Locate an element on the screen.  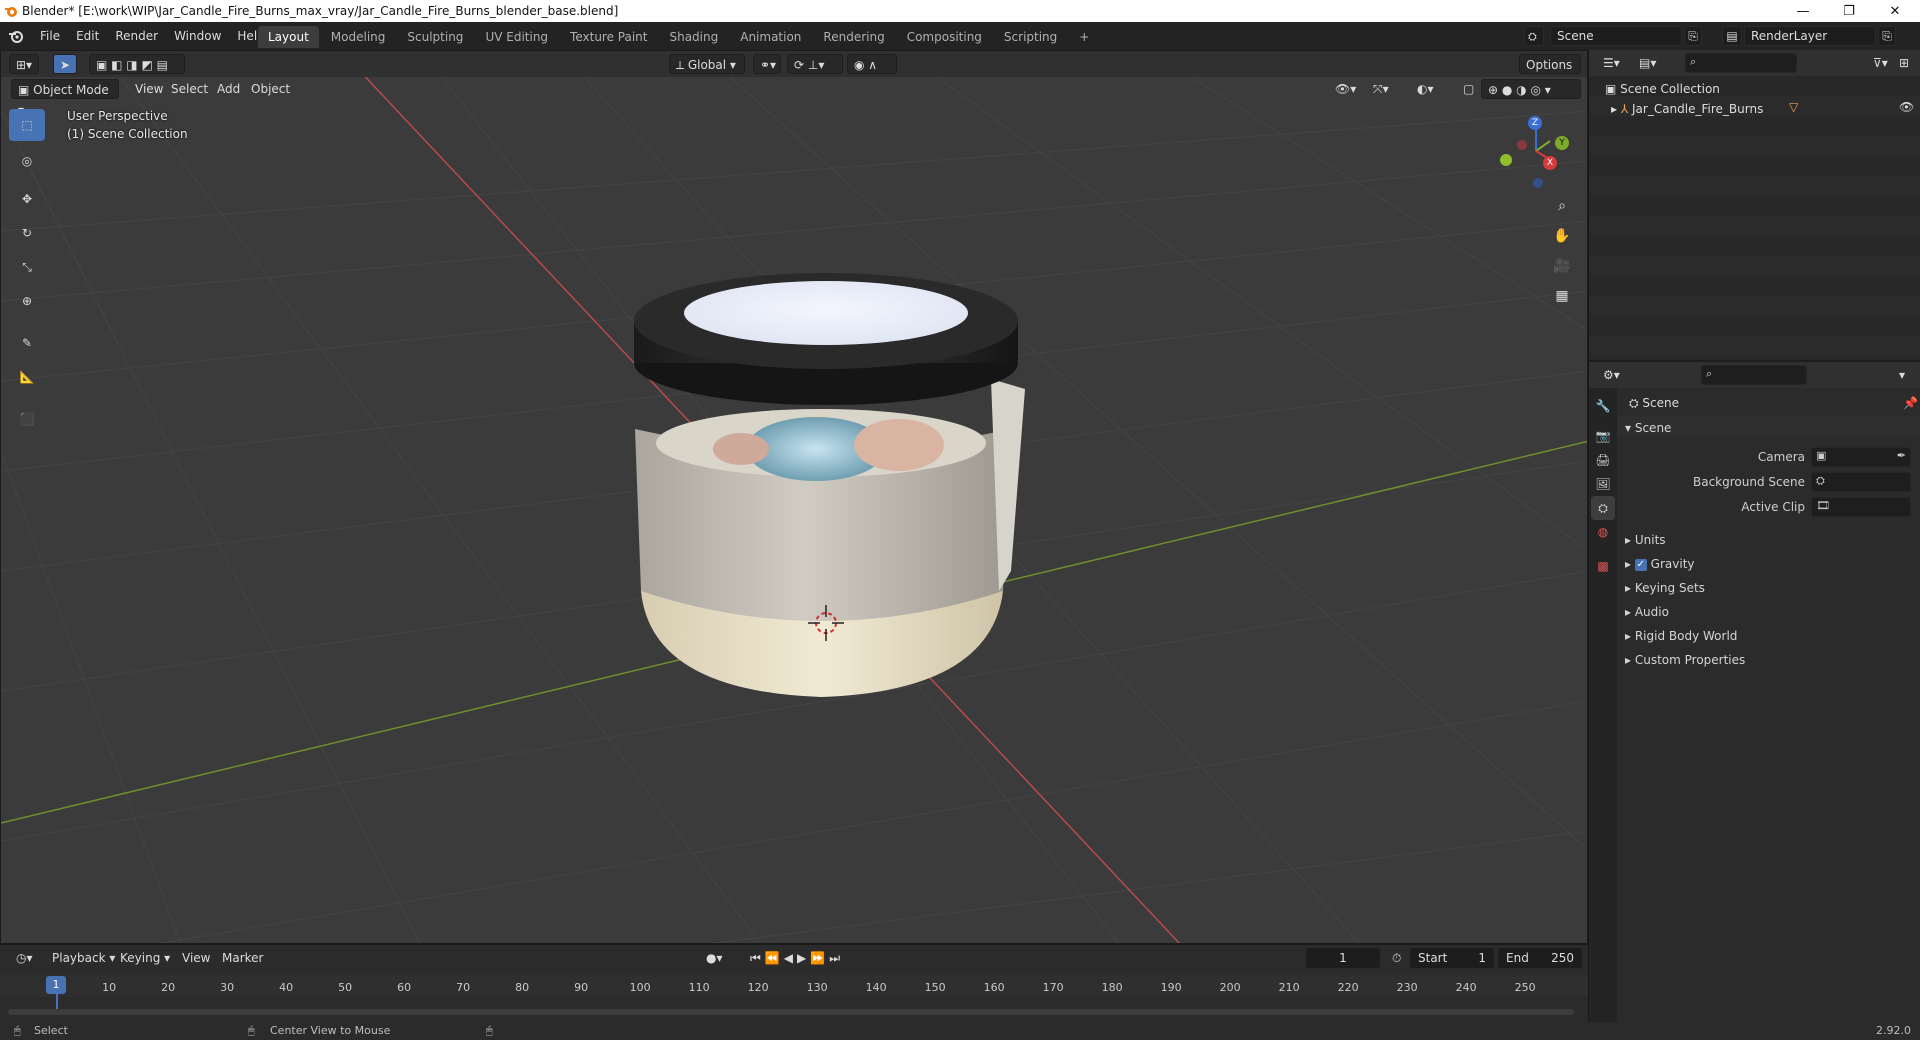
stopwatch-icon: ⏱ is located at coordinates (1396, 958).